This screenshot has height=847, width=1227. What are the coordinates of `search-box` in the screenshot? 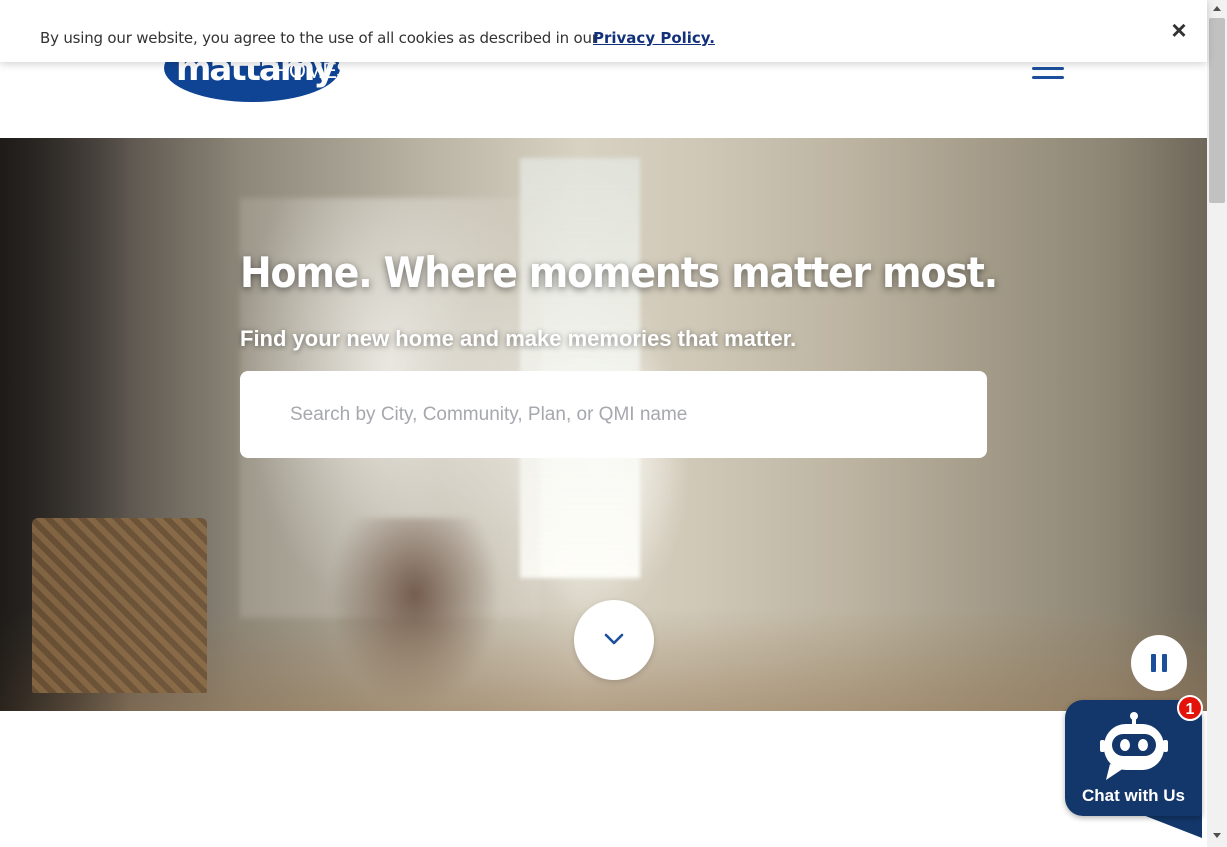 It's located at (613, 414).